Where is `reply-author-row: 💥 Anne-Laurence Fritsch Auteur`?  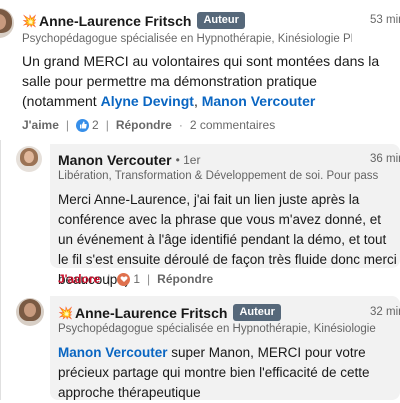 reply-author-row: 💥 Anne-Laurence Fritsch Auteur is located at coordinates (169, 312).